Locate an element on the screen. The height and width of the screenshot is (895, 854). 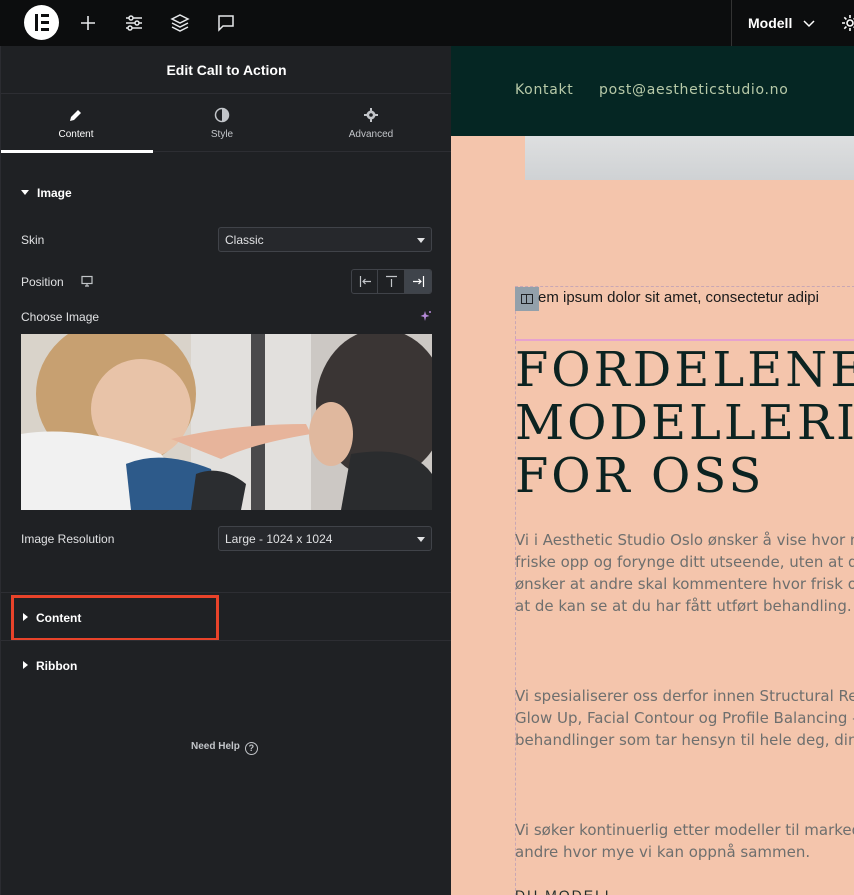
panel-header: Edit Call to Action is located at coordinates (226, 70).